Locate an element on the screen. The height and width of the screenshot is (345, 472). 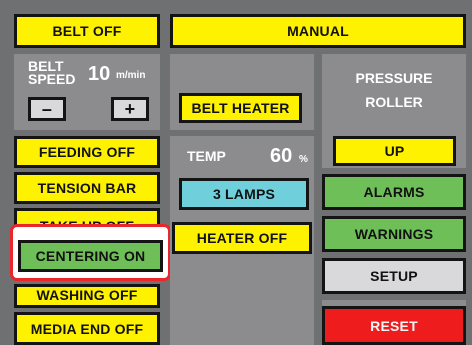
setup-label: SETUP is located at coordinates (394, 276).